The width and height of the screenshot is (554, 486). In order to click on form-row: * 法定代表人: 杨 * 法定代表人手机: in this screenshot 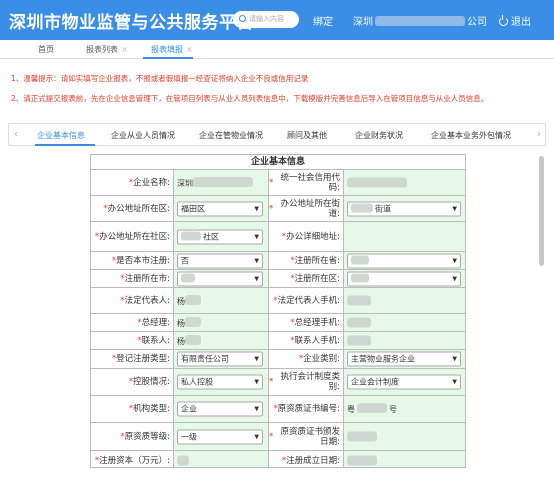, I will do `click(278, 301)`.